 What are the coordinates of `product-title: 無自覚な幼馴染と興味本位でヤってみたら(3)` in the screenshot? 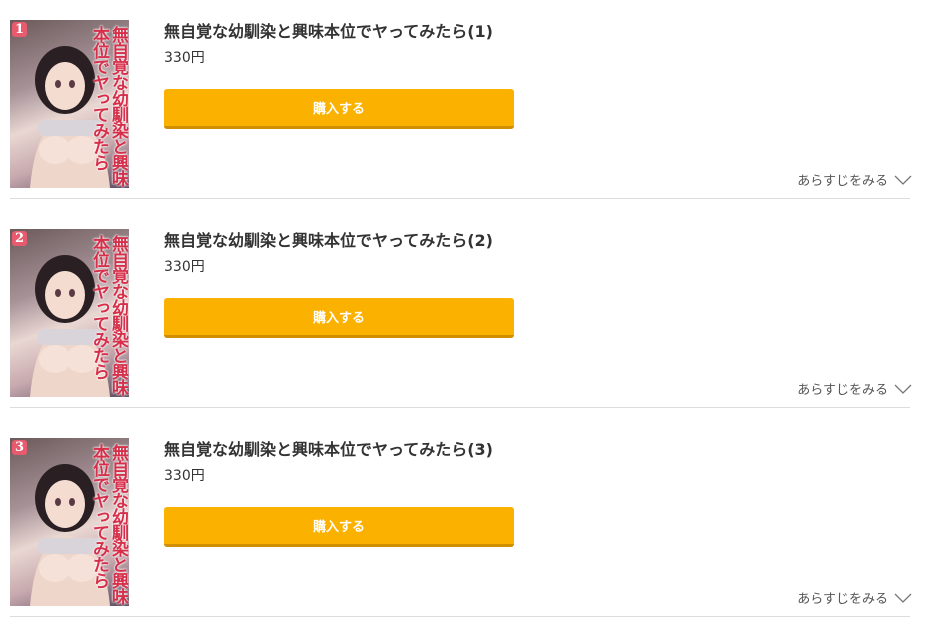 It's located at (328, 450).